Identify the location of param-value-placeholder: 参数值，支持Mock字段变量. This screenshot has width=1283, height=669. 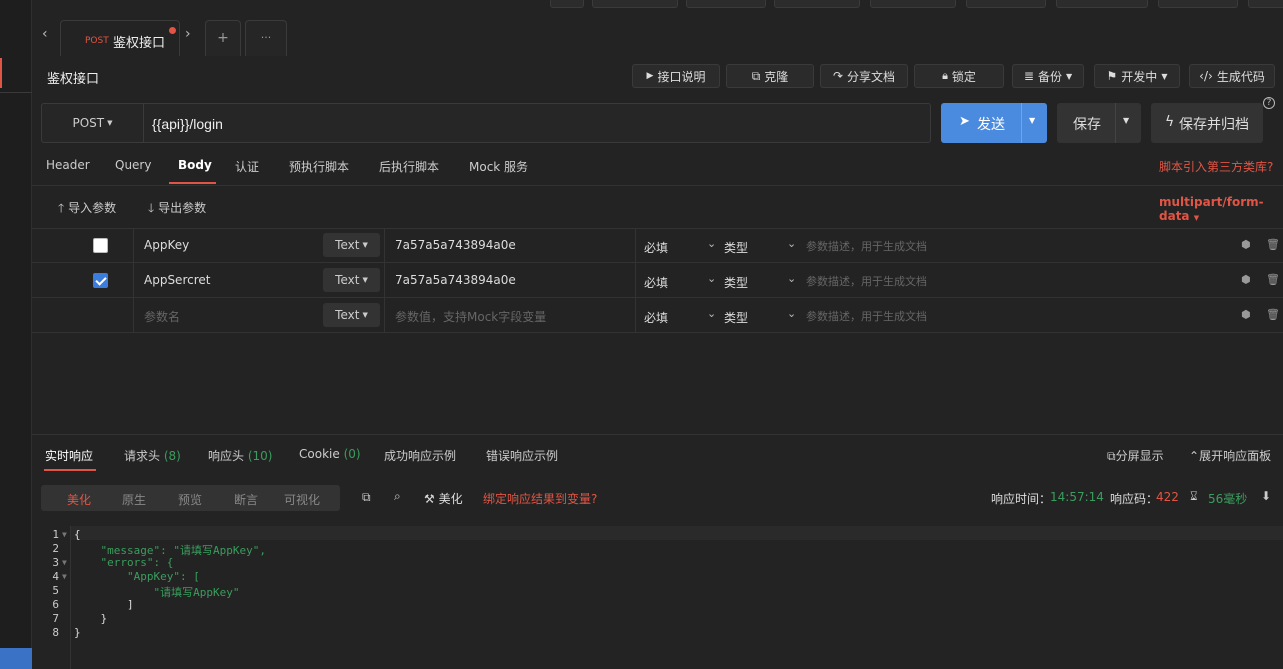
(470, 316).